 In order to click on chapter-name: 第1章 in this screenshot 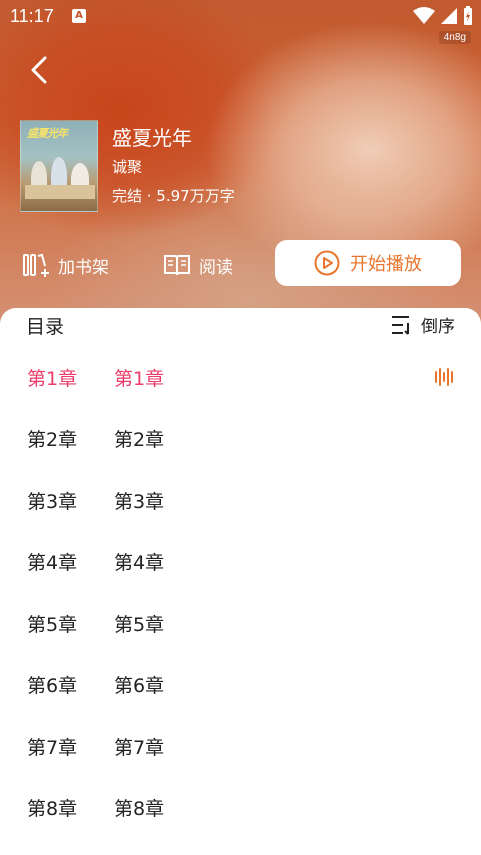, I will do `click(139, 379)`.